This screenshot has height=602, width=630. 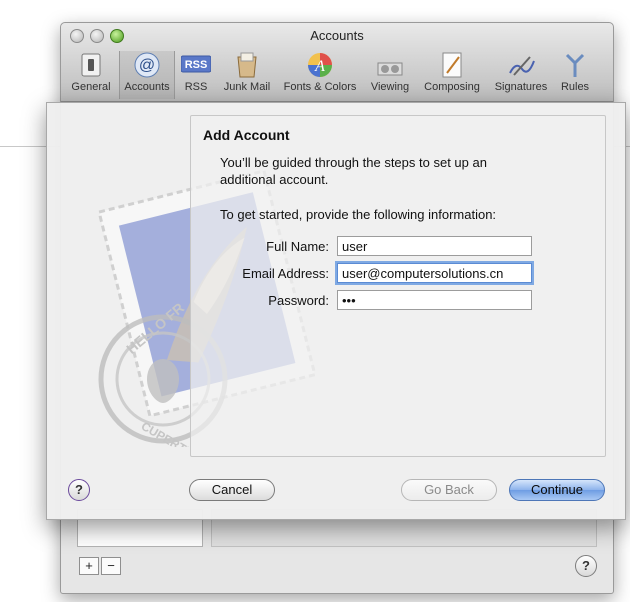 I want to click on toolbar-item-signatures: Signatures, so click(x=521, y=75).